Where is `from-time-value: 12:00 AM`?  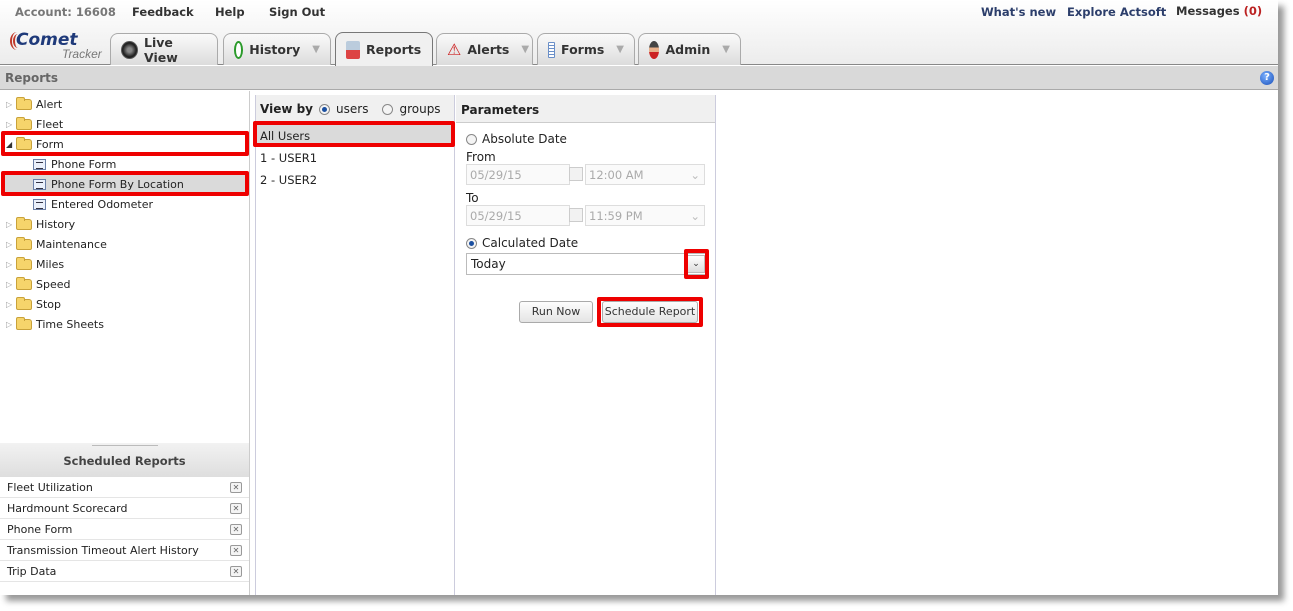 from-time-value: 12:00 AM is located at coordinates (616, 175).